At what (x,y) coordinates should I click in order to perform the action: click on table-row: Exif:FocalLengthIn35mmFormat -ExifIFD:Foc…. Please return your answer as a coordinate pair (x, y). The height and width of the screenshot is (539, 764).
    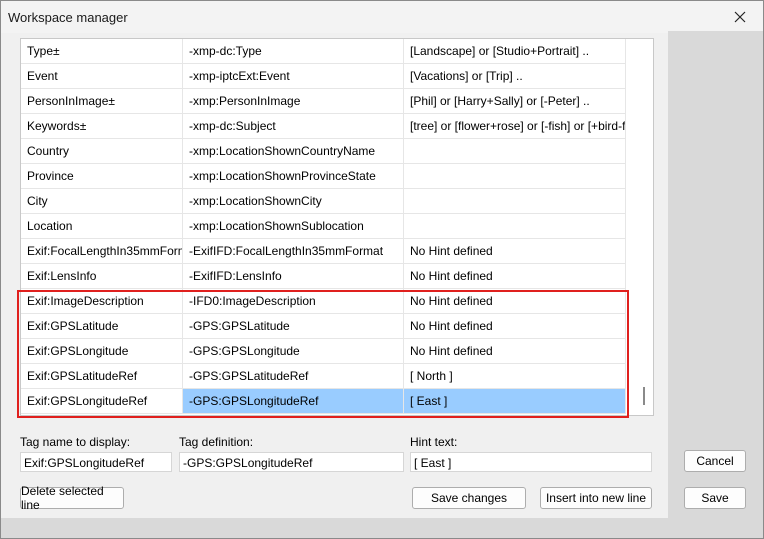
    Looking at the image, I should click on (323, 251).